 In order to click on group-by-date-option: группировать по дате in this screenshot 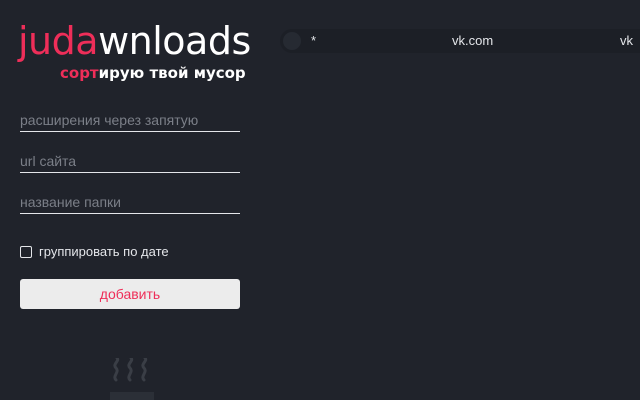, I will do `click(94, 251)`.